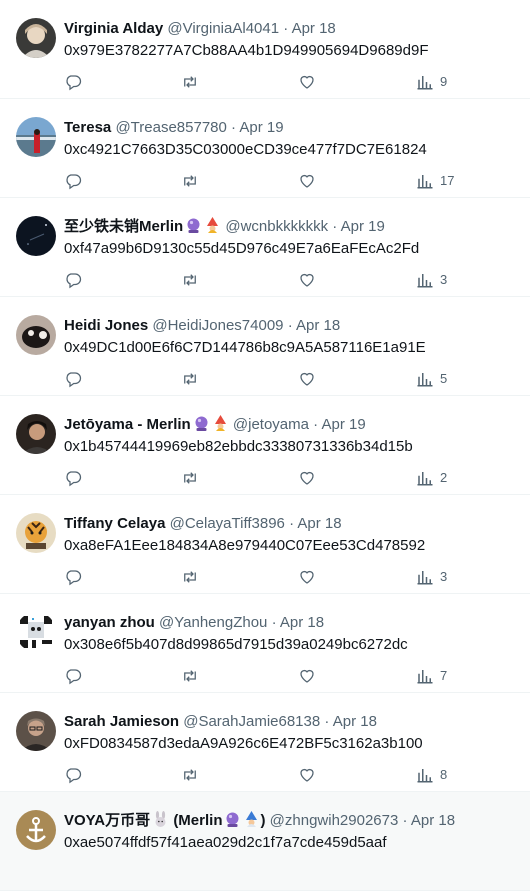  What do you see at coordinates (431, 676) in the screenshot?
I see `views-button: 7` at bounding box center [431, 676].